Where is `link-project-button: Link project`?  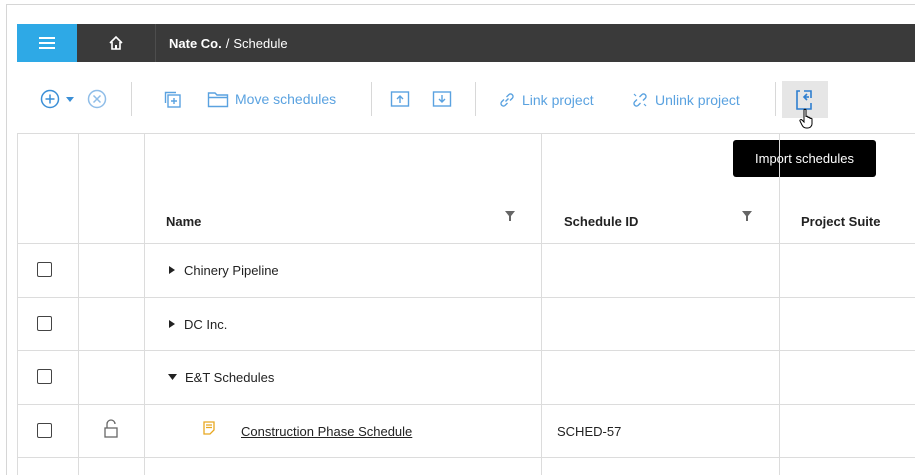 link-project-button: Link project is located at coordinates (546, 100).